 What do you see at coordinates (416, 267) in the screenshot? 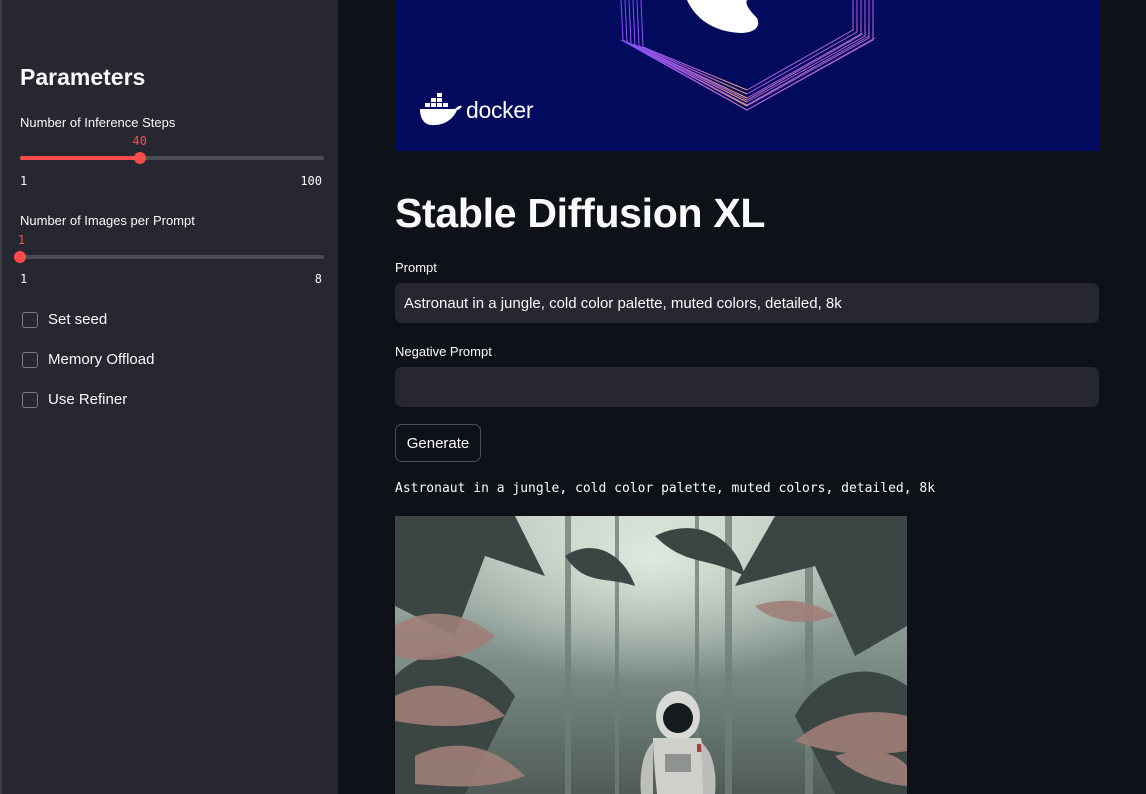
I see `prompt-label: Prompt` at bounding box center [416, 267].